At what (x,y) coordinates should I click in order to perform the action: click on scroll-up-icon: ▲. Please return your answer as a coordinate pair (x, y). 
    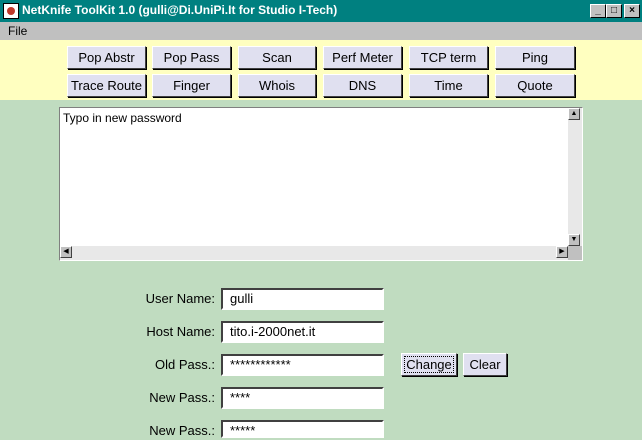
    Looking at the image, I should click on (574, 114).